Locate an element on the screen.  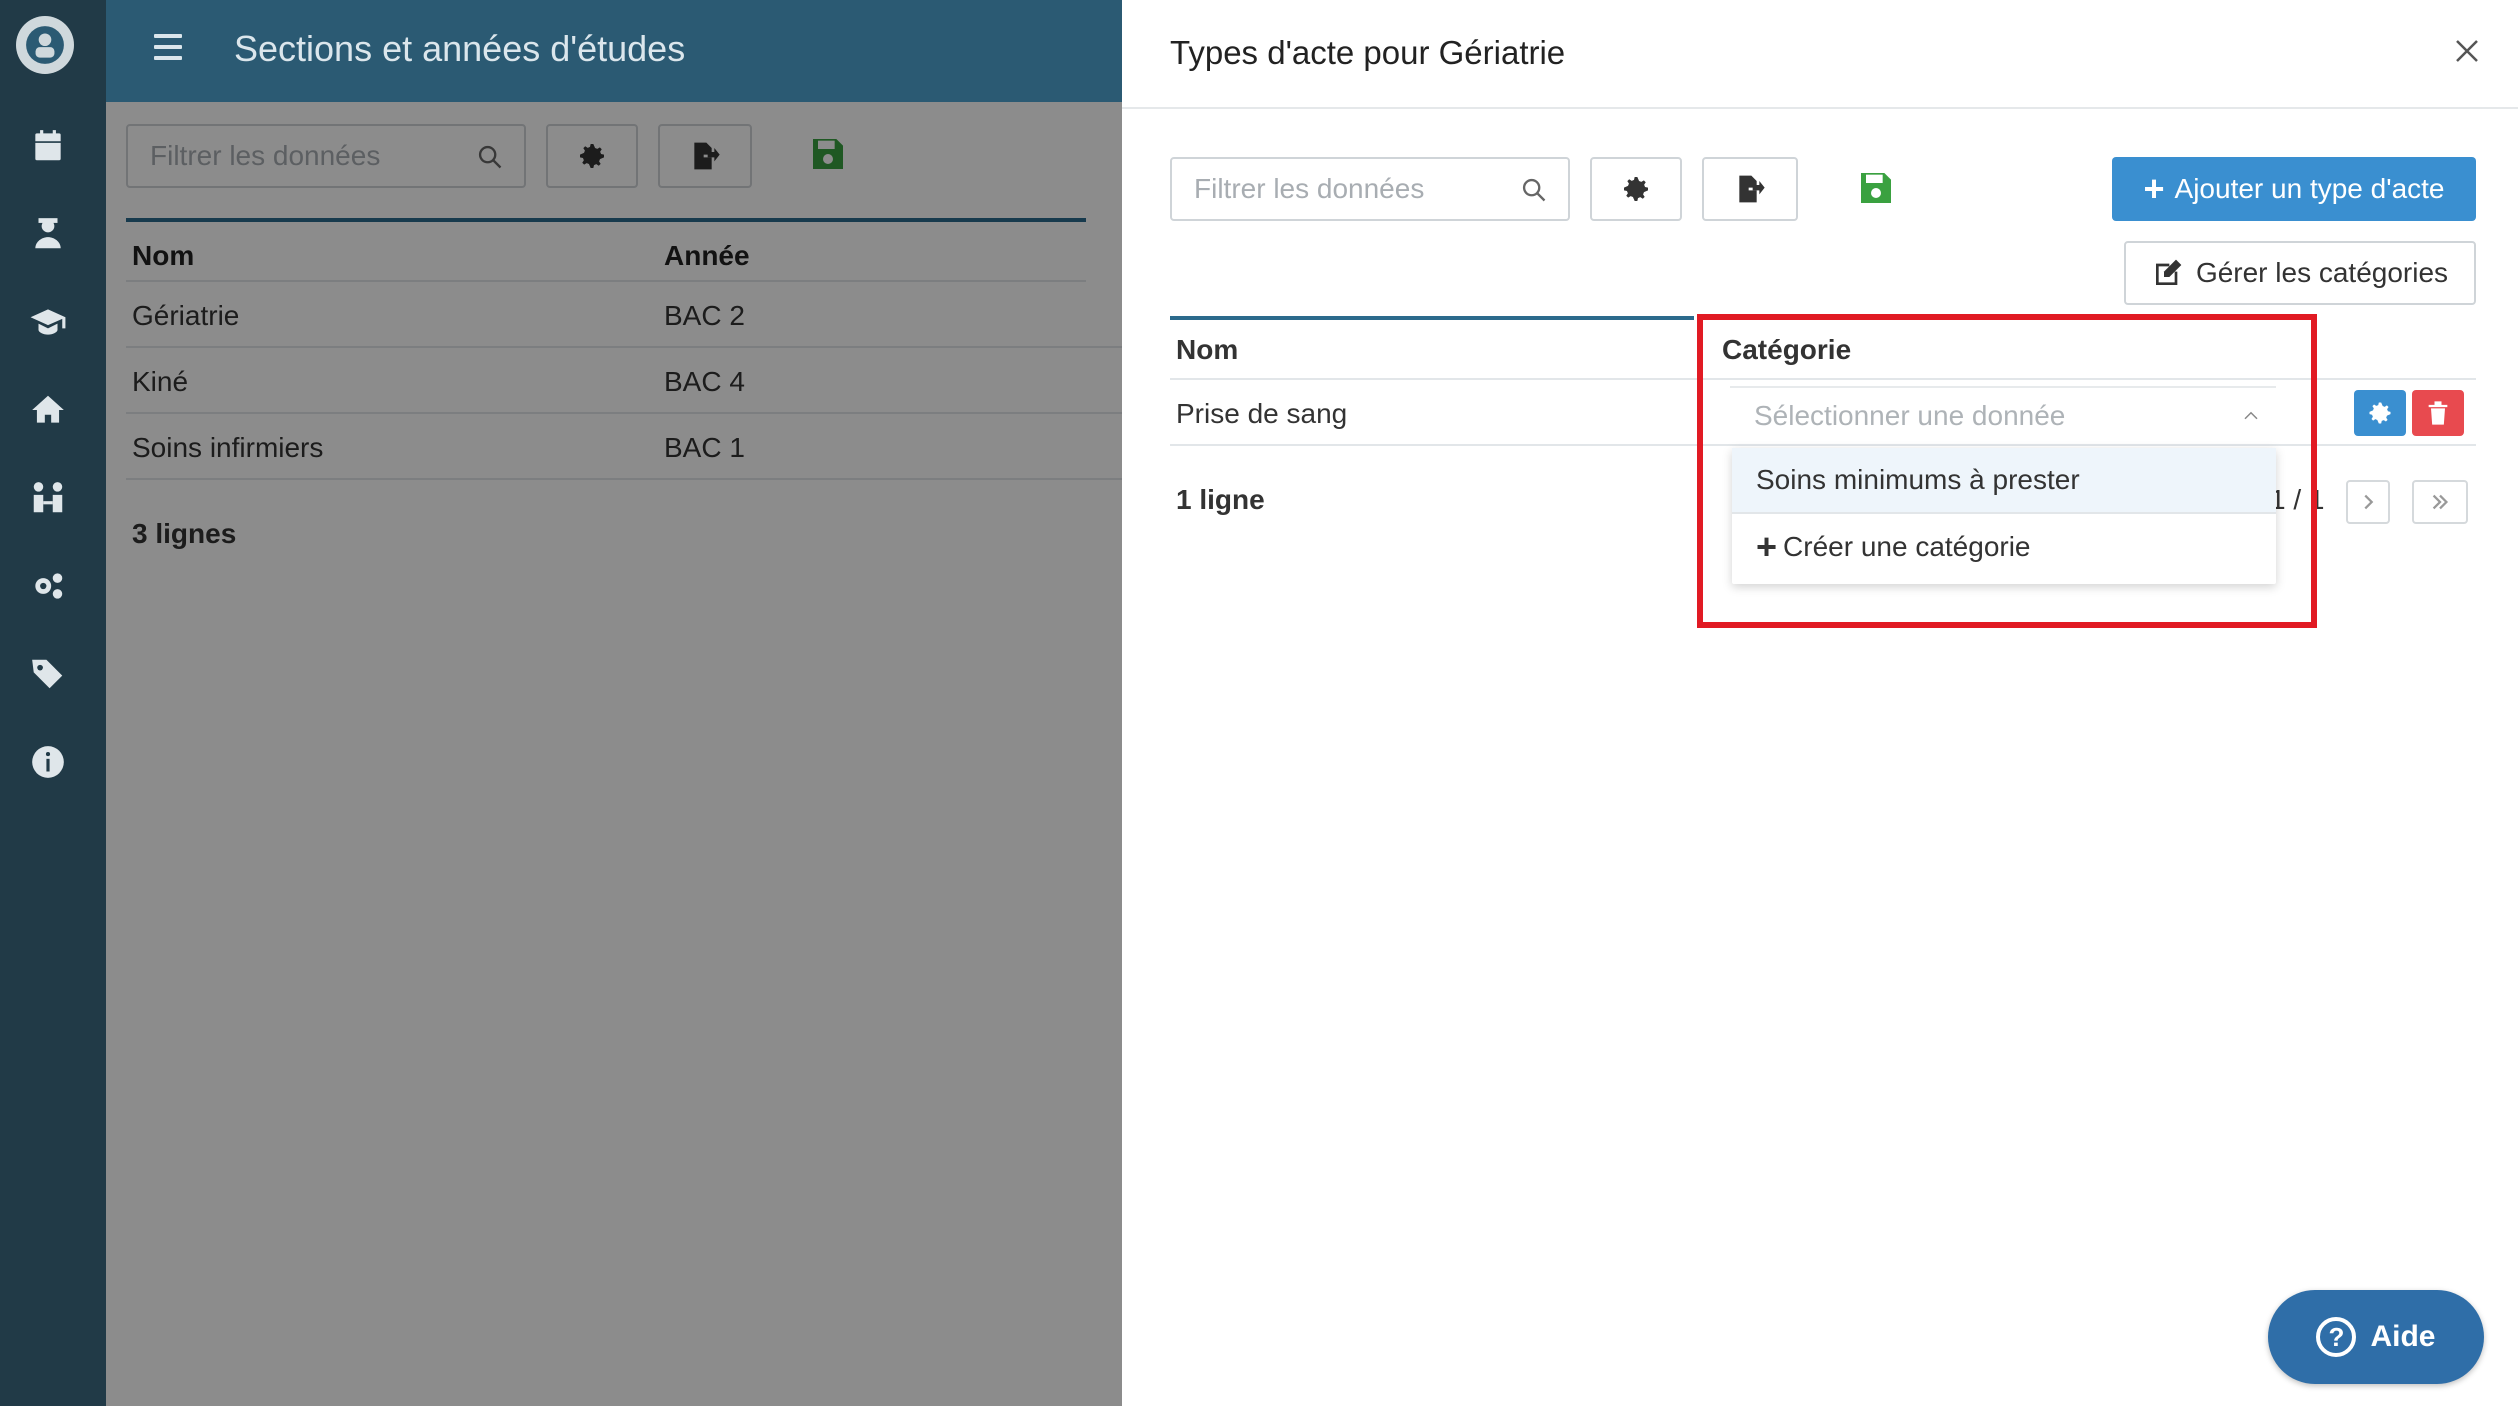
nav-tags is located at coordinates (48, 674).